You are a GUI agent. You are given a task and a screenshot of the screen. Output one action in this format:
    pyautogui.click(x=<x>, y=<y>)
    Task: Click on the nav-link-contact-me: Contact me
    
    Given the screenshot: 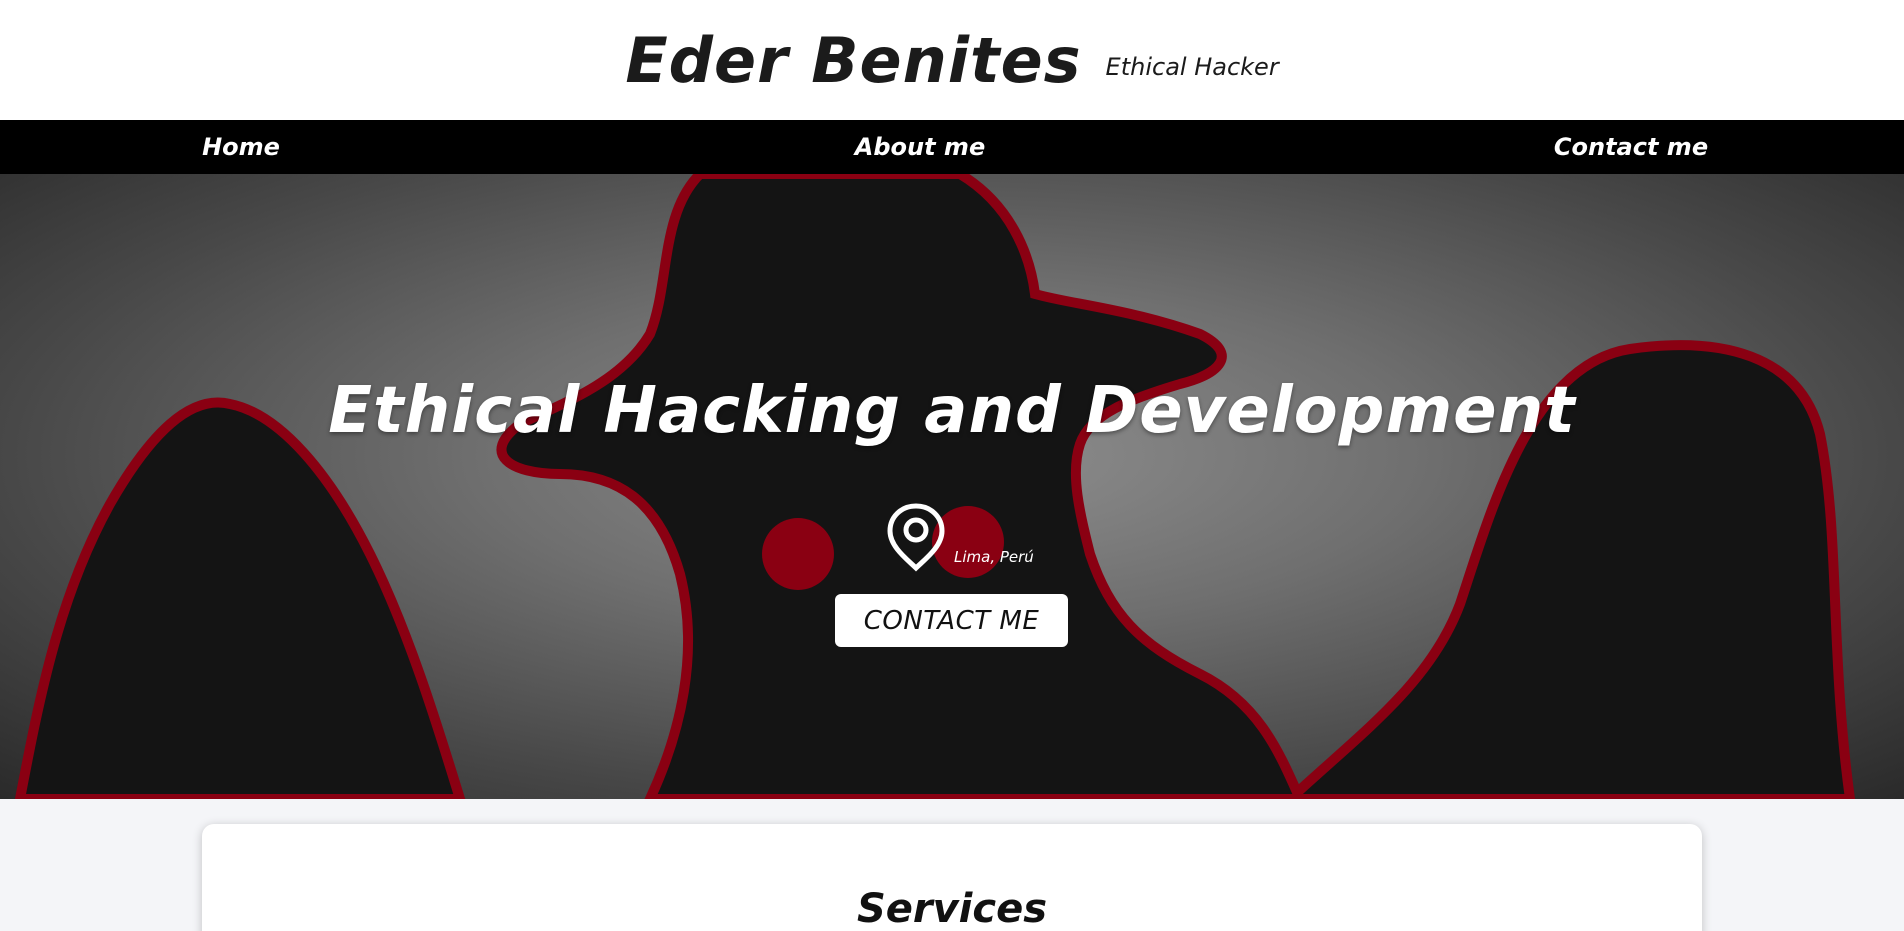 What is the action you would take?
    pyautogui.click(x=1631, y=147)
    